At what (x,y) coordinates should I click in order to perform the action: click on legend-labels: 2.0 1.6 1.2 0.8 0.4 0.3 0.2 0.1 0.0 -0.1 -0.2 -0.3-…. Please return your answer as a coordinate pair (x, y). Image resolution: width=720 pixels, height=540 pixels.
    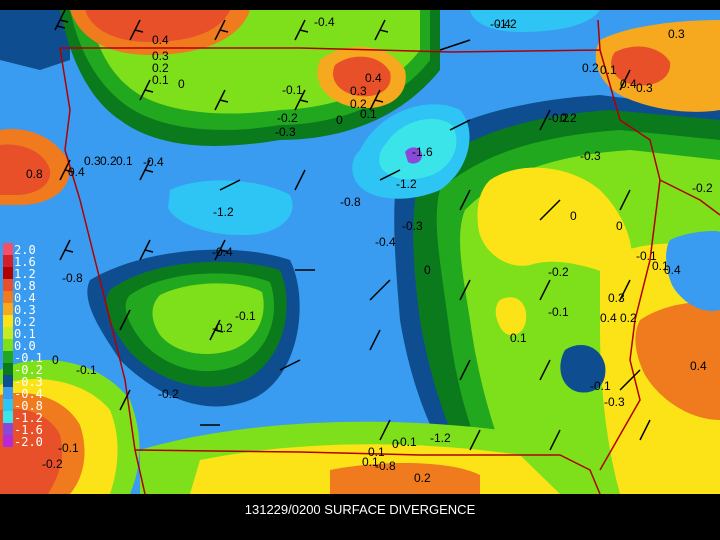
    Looking at the image, I should click on (28, 346).